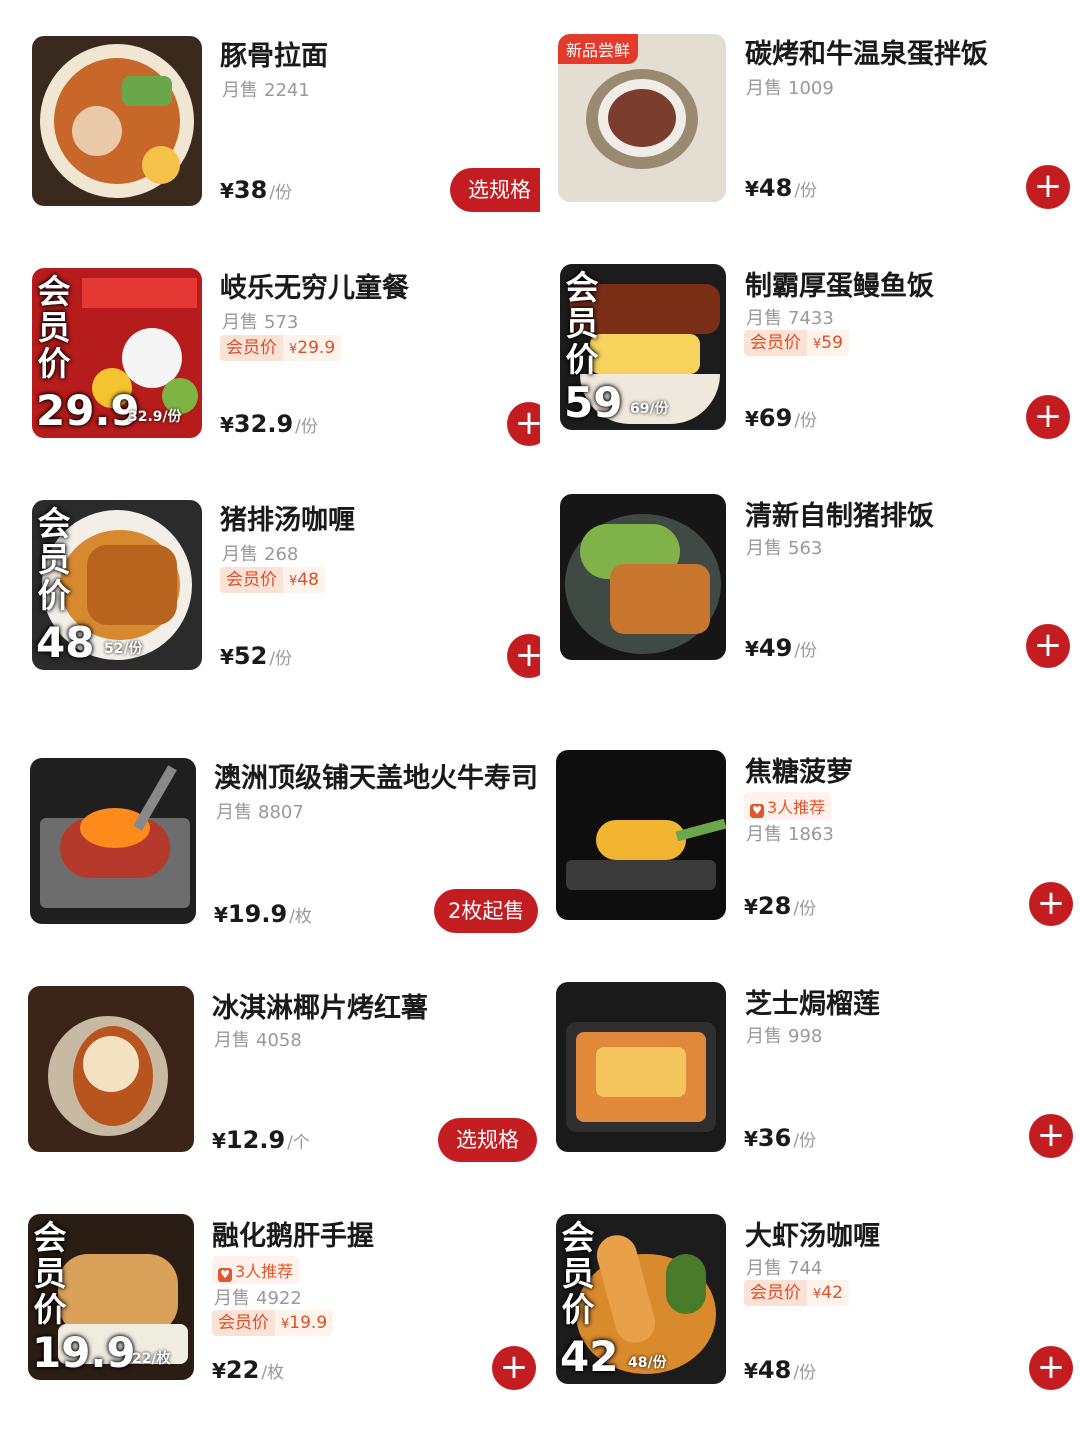  Describe the element at coordinates (796, 1293) in the screenshot. I see `member-price-tag: 会员价 ¥42` at that location.